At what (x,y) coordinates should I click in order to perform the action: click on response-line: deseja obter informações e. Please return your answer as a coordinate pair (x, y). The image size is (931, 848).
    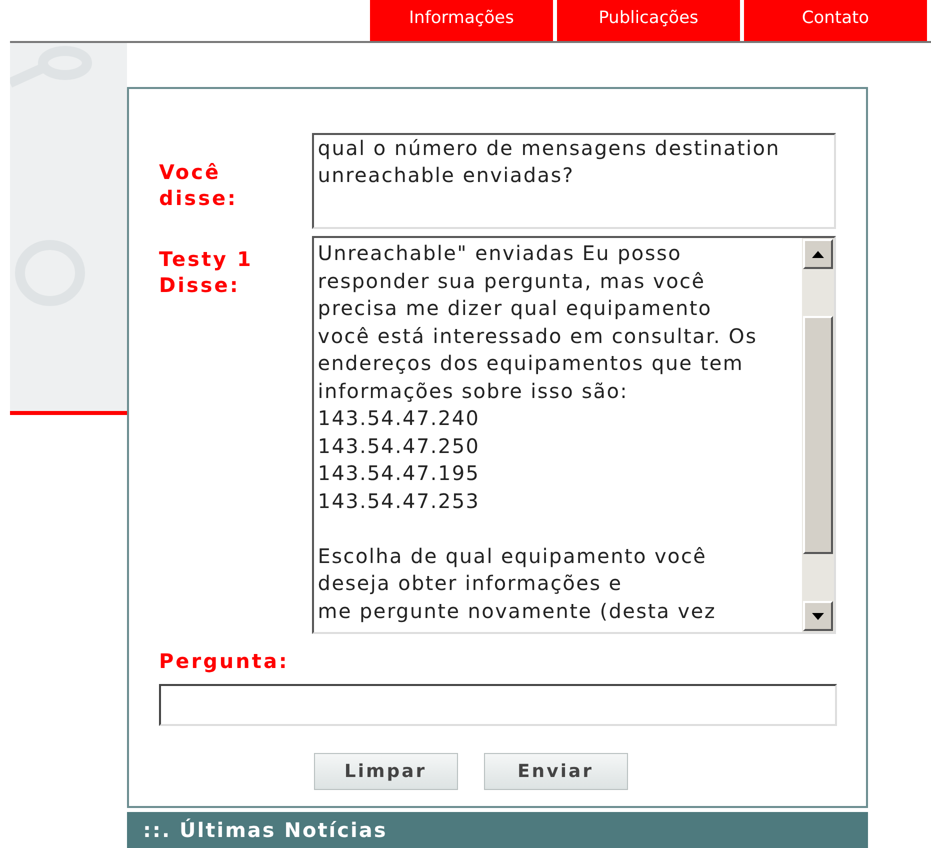
    Looking at the image, I should click on (471, 583).